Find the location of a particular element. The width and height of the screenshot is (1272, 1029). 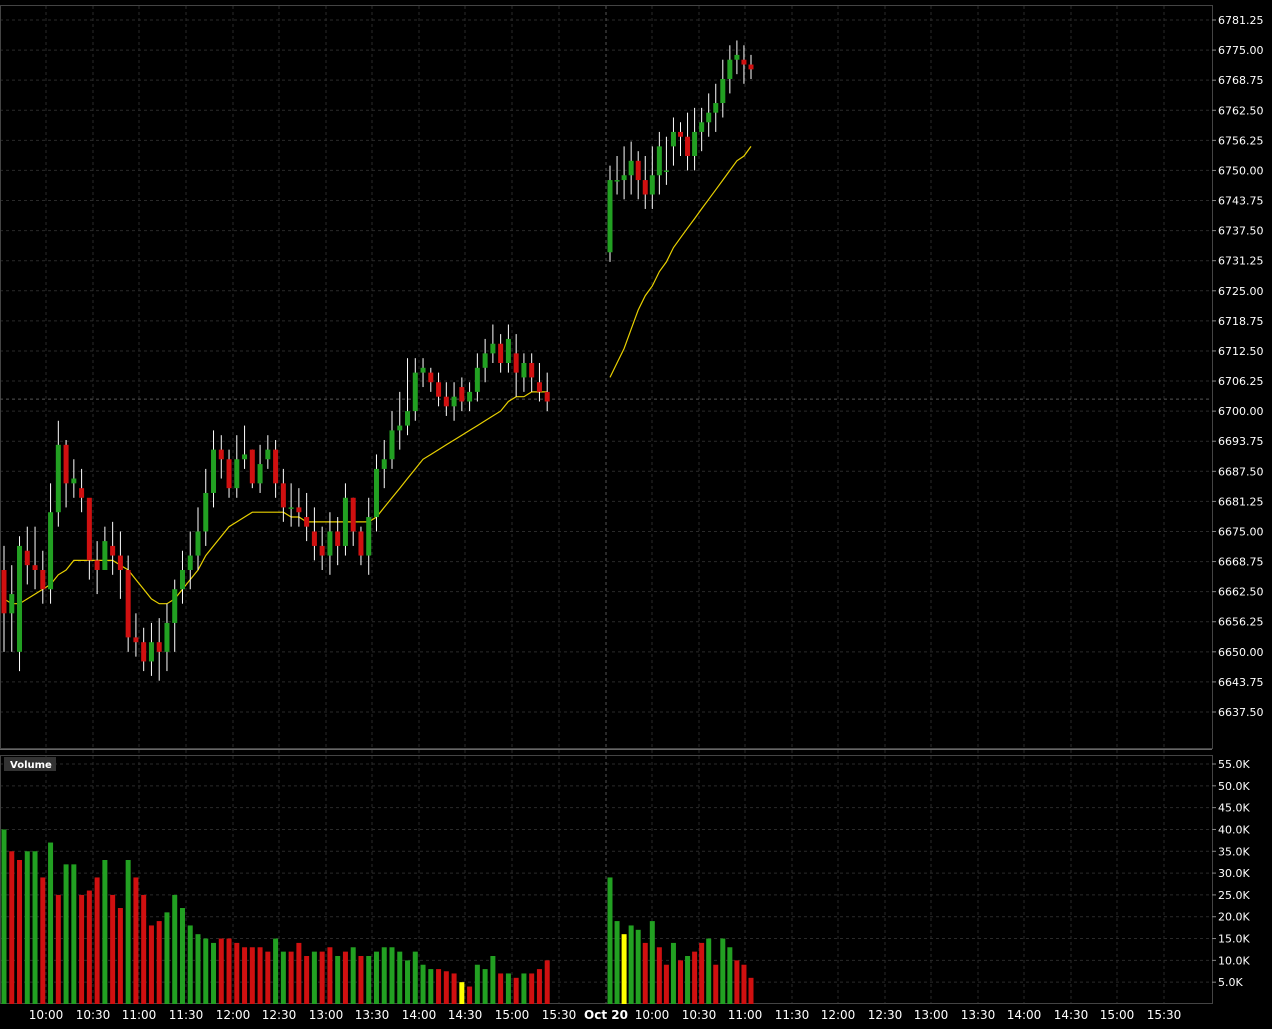

price-tick-label: 6687.50 is located at coordinates (1241, 471).